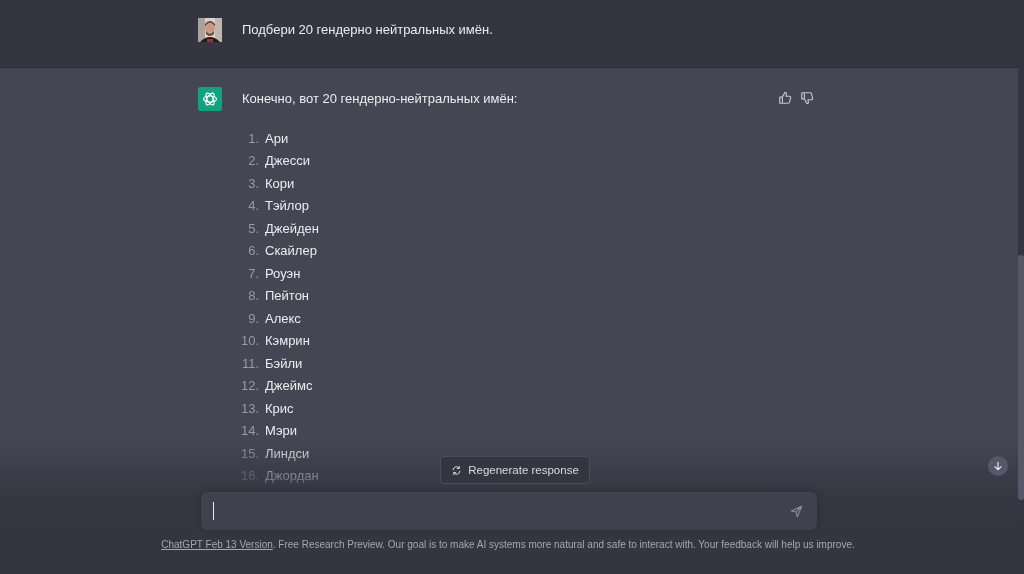  I want to click on assistant-message: Конечно, вот 20 гендерно-нейтральных имён:, so click(380, 99).